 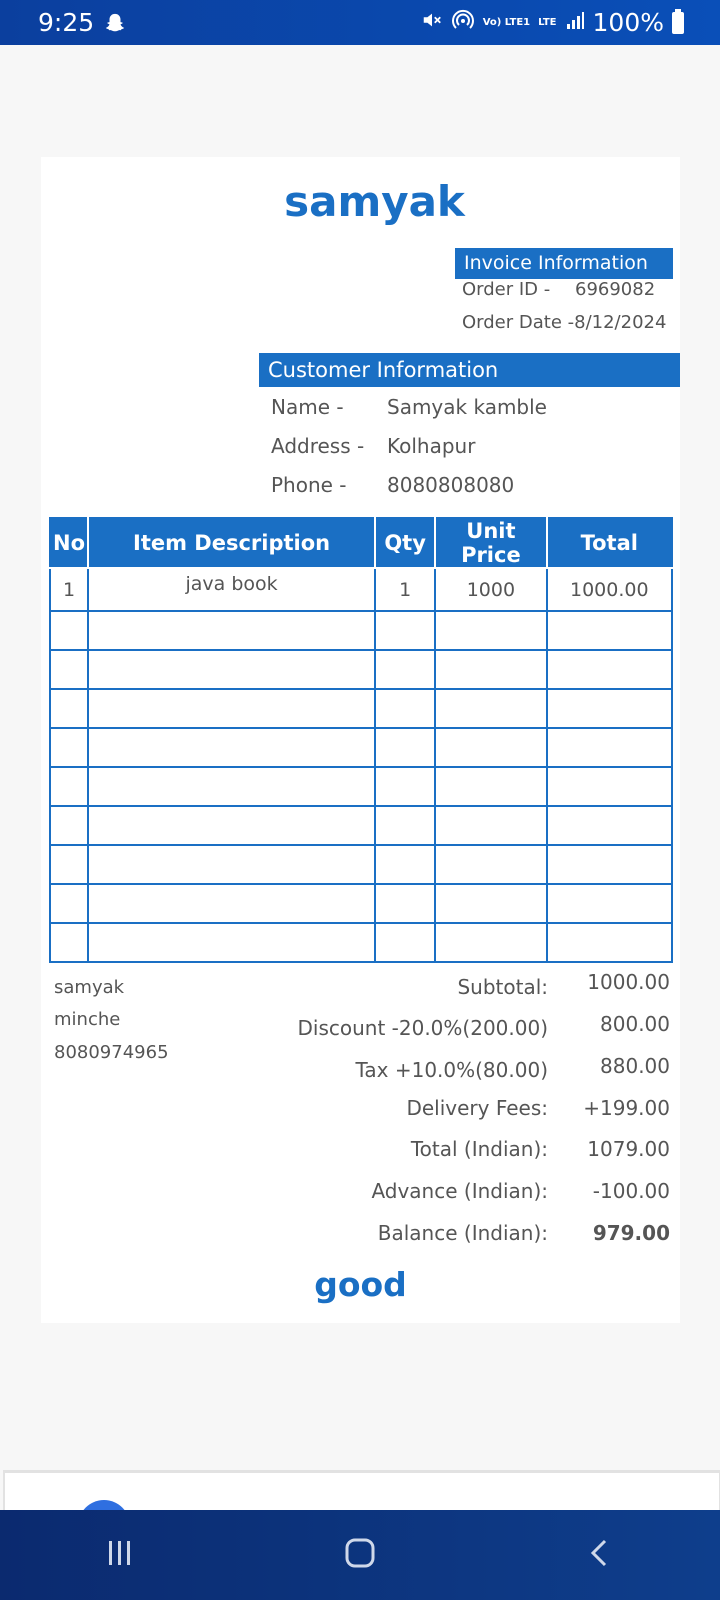 I want to click on customer-phone-value: 8080808080, so click(x=451, y=485).